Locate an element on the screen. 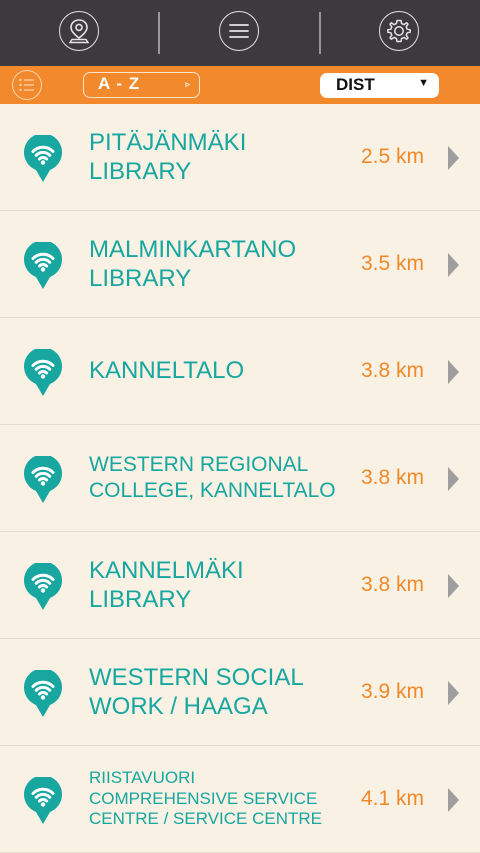 This screenshot has height=853, width=480. location-distance: 2.5 km is located at coordinates (392, 156).